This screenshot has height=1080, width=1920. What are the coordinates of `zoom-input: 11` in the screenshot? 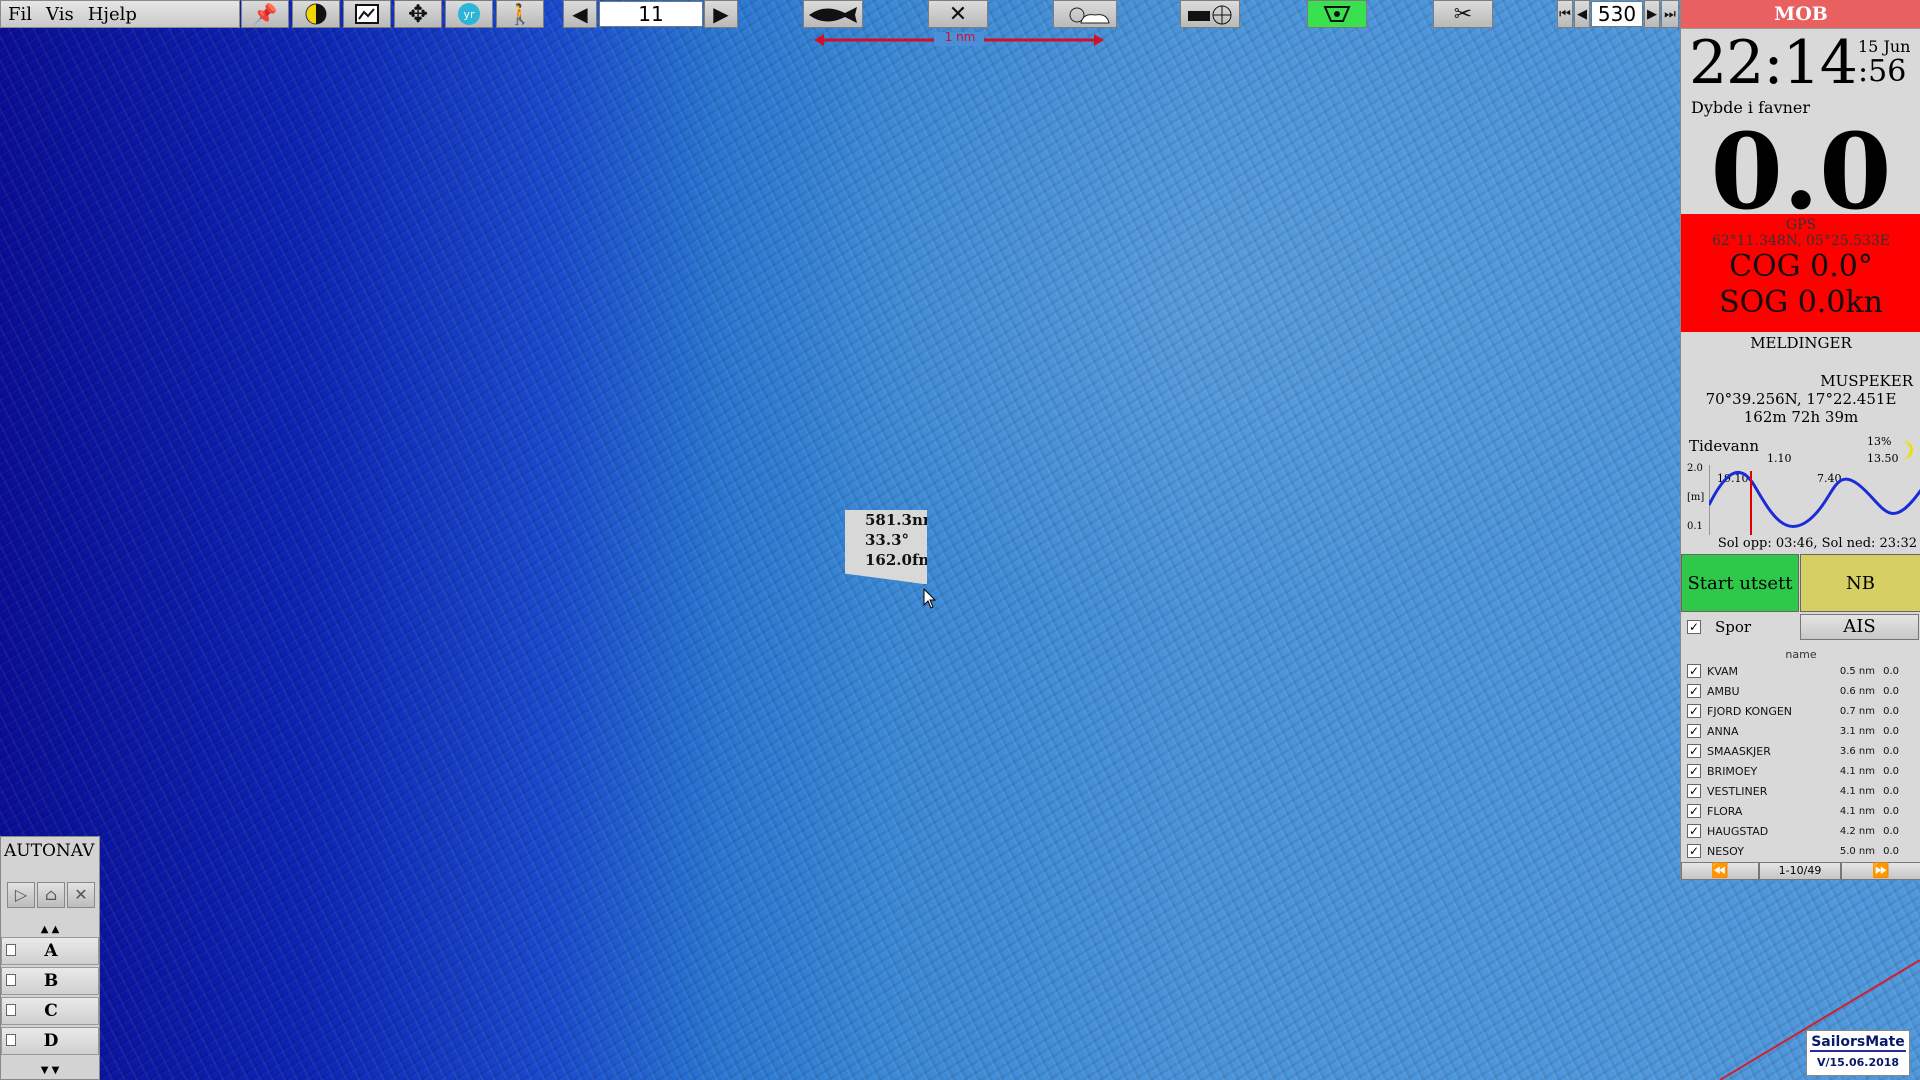 It's located at (651, 14).